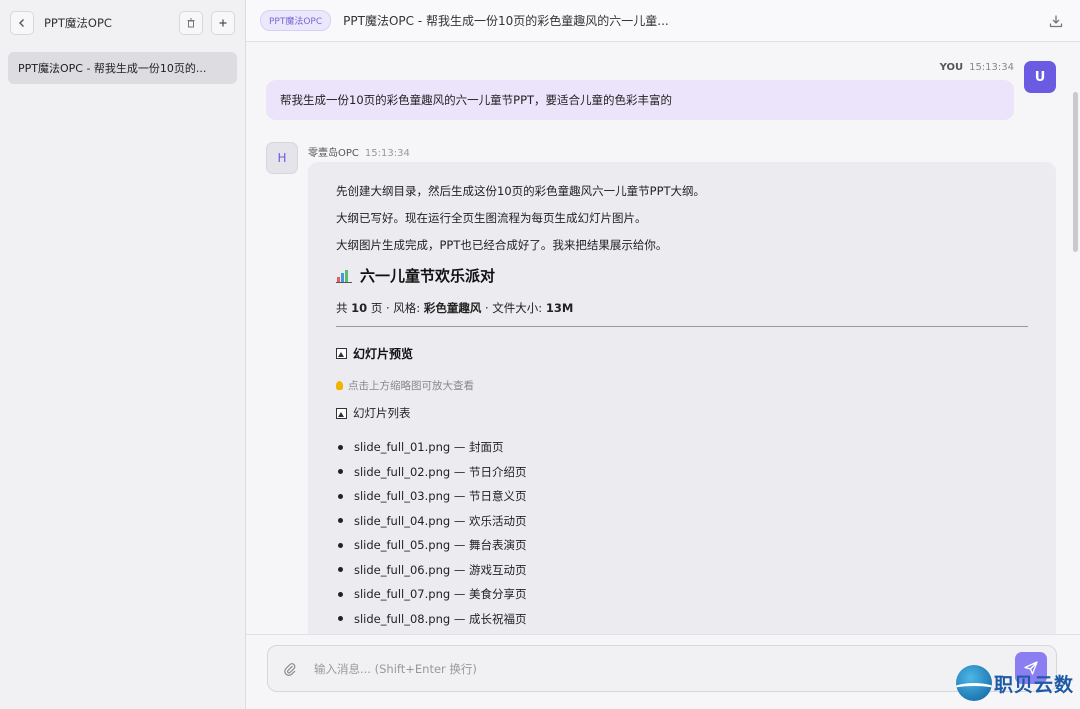 The height and width of the screenshot is (709, 1080). I want to click on ppt-heading: 六一儿童节欢乐派对, so click(682, 275).